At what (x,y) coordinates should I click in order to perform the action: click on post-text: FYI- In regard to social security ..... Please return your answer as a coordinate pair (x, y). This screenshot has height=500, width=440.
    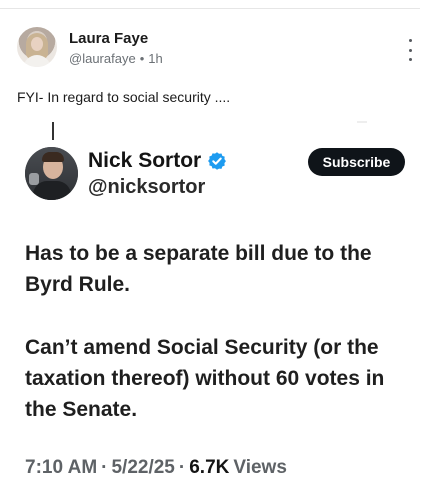
    Looking at the image, I should click on (124, 97).